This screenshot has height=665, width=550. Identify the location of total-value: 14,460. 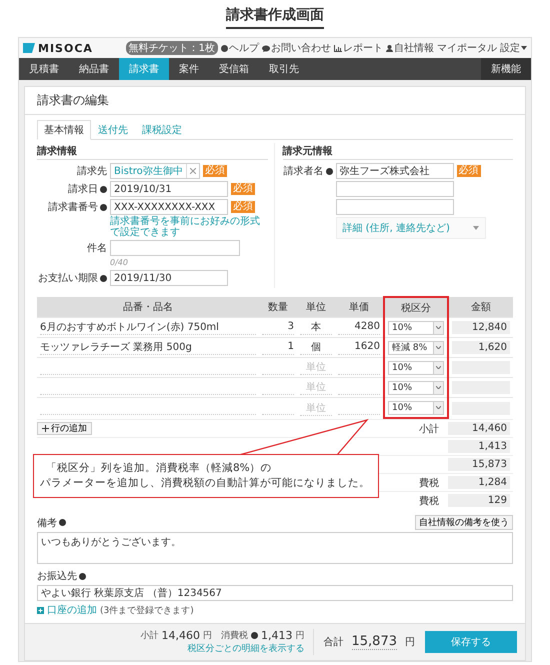
(479, 428).